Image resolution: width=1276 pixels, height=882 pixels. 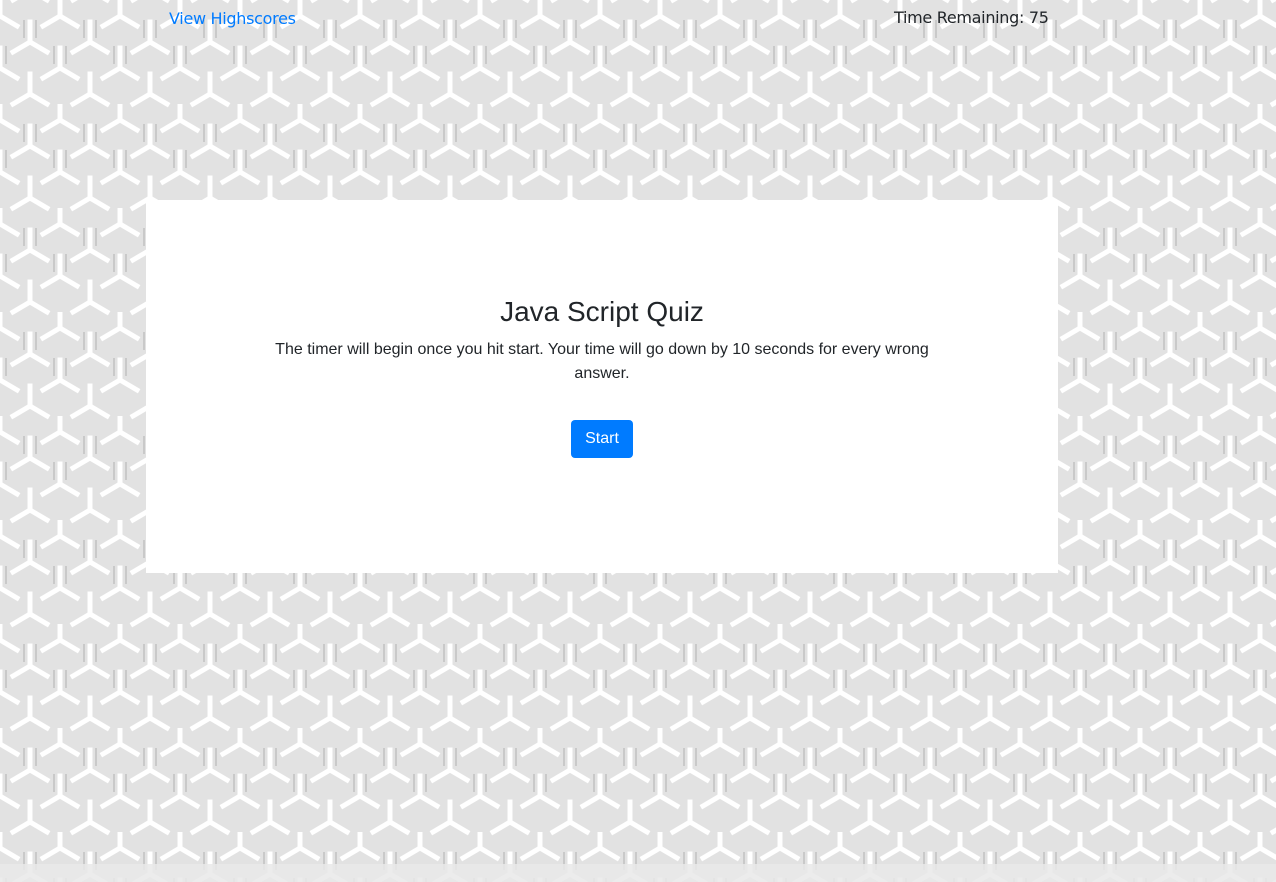 I want to click on timer-display: Time Remaining: 75, so click(x=971, y=17).